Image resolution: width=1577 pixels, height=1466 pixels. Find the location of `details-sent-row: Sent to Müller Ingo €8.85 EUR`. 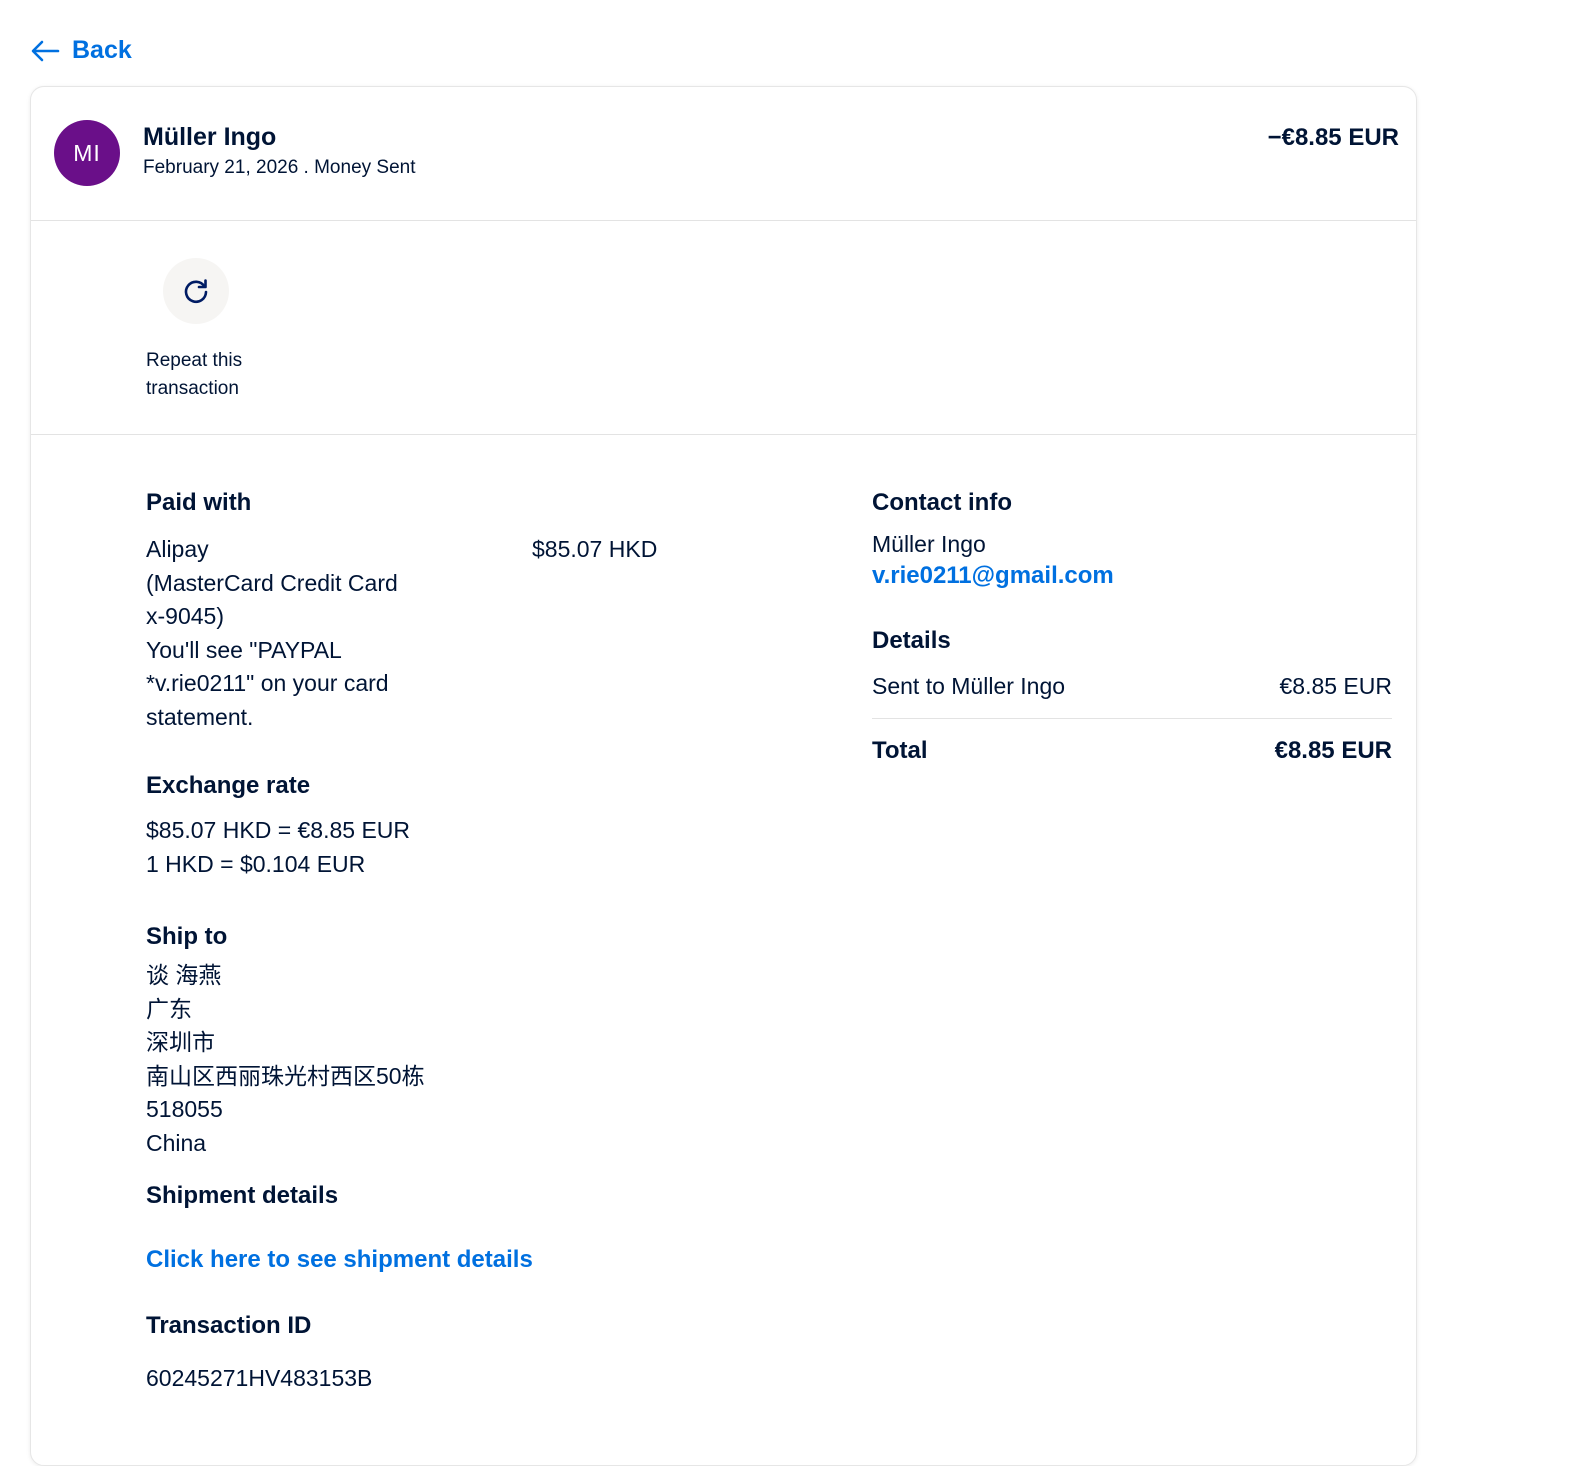

details-sent-row: Sent to Müller Ingo €8.85 EUR is located at coordinates (1132, 695).